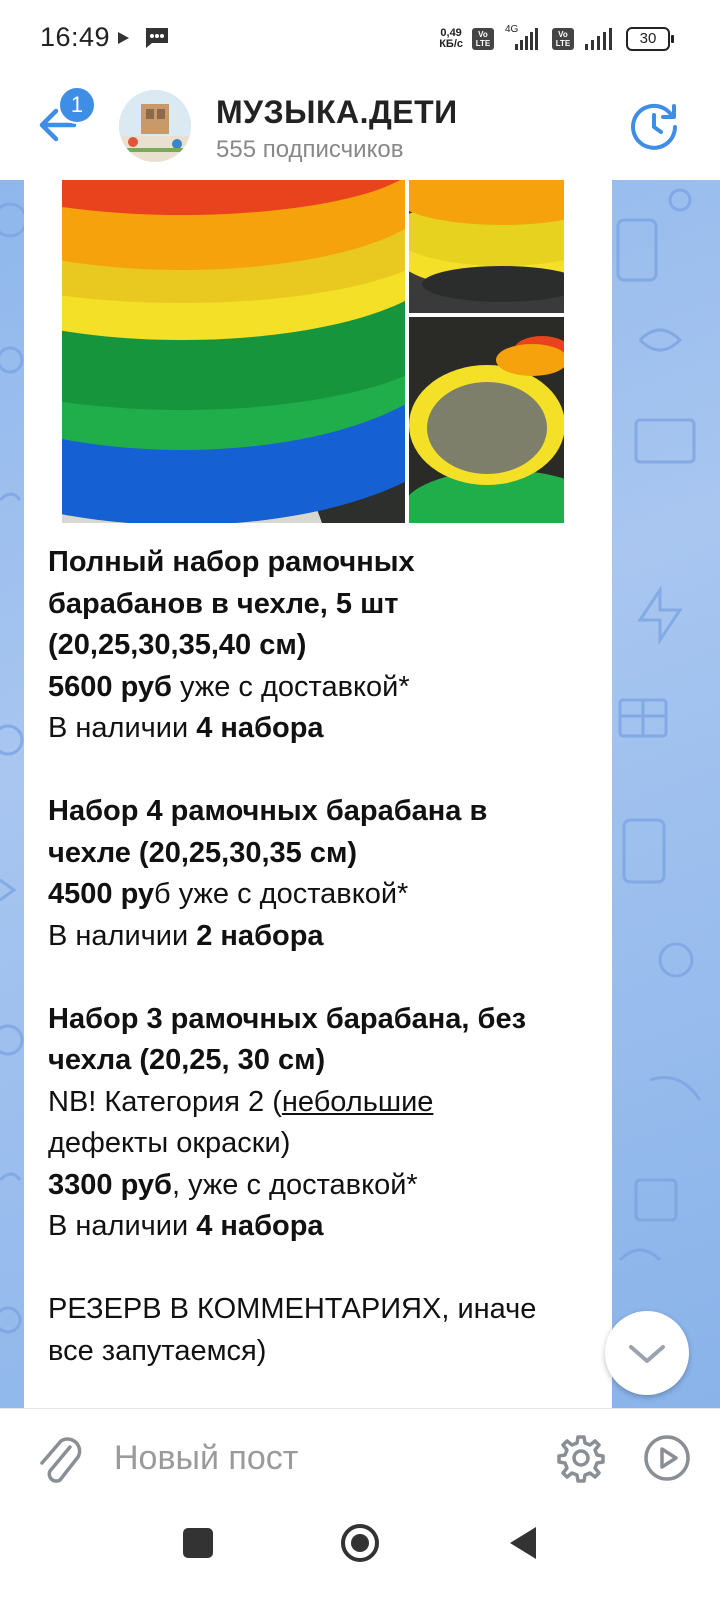  I want to click on battery-icon: 30, so click(650, 39).